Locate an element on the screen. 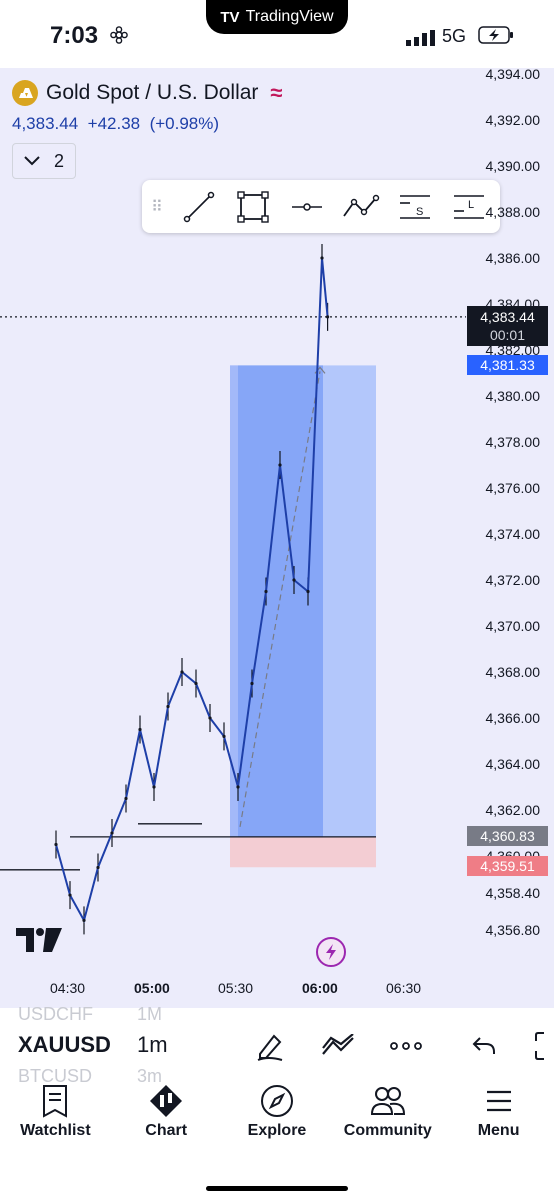 Image resolution: width=554 pixels, height=1199 pixels. path-icon is located at coordinates (361, 205).